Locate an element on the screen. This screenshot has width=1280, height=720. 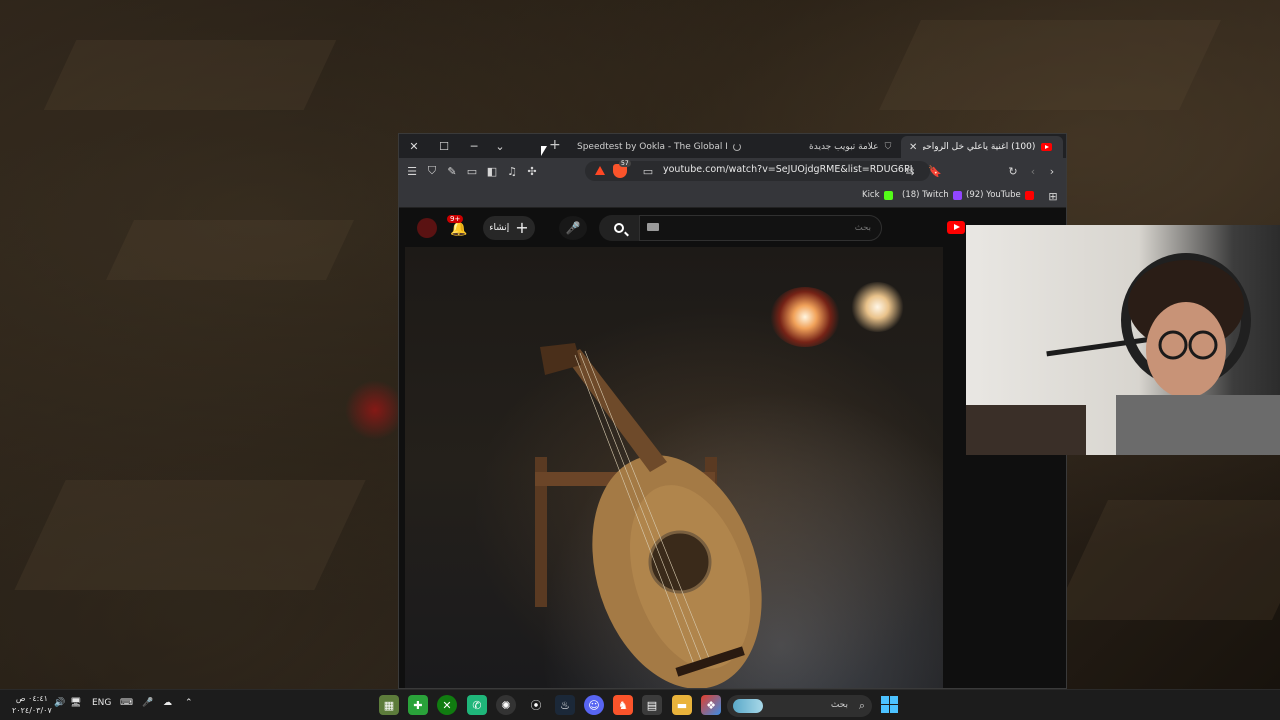
notifications-bell-icon: 🔔 9+ is located at coordinates (458, 227).